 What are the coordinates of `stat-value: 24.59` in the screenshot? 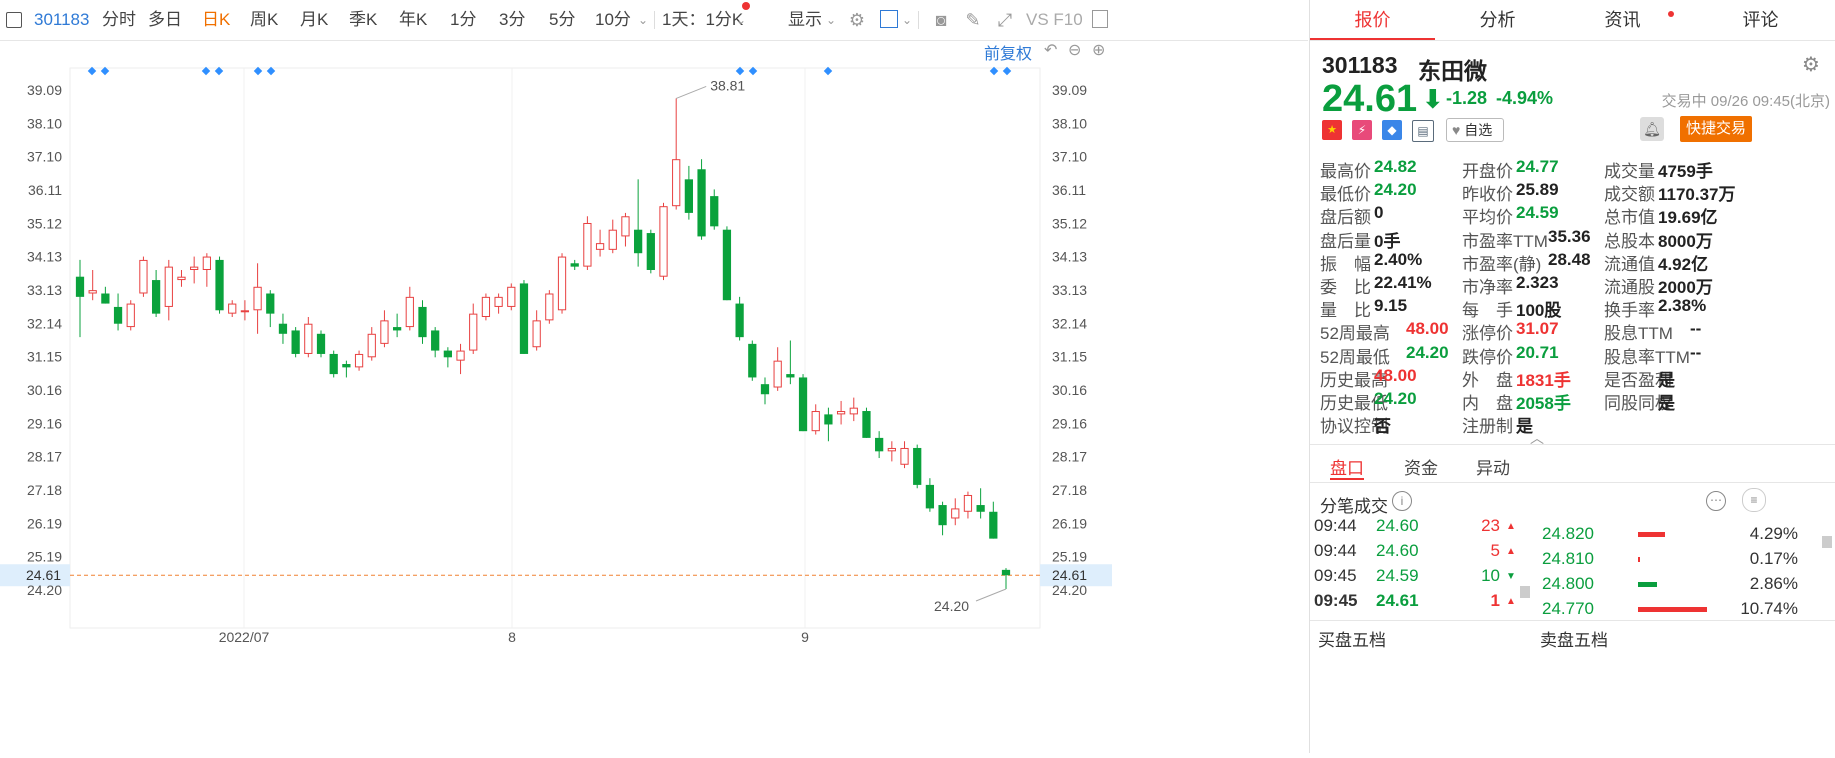 It's located at (1537, 213).